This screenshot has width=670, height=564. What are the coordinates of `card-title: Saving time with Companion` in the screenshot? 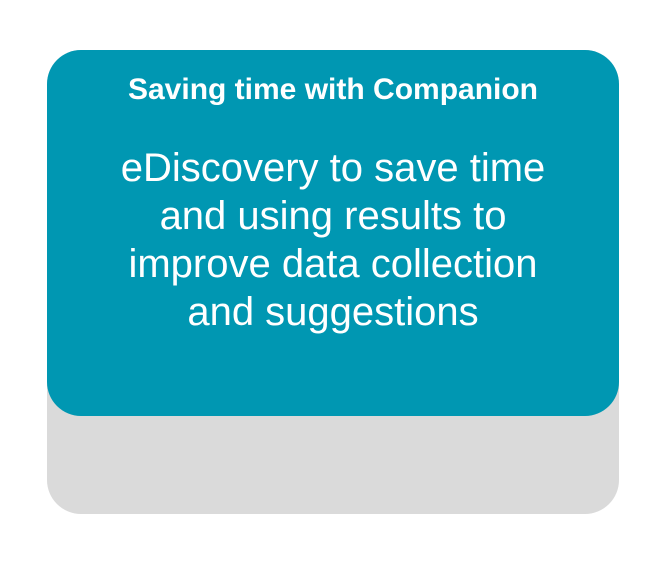 It's located at (333, 89).